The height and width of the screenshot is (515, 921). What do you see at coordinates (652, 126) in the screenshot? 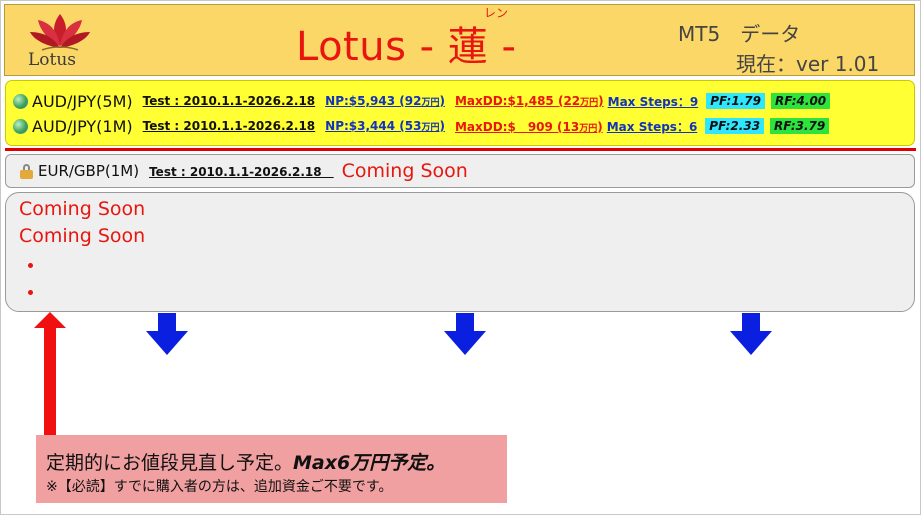
I see `max-steps-link: Max Steps：6` at bounding box center [652, 126].